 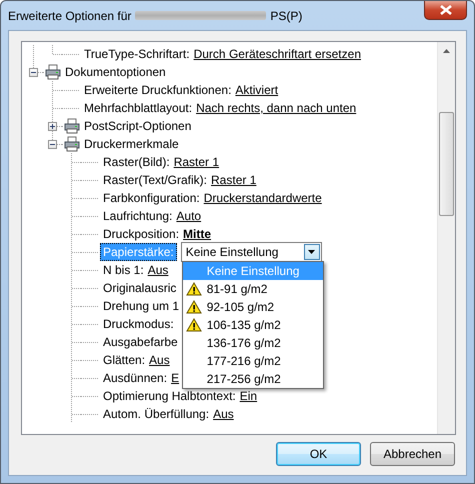 What do you see at coordinates (70, 15) in the screenshot?
I see `window-title: Erweiterte Optionen für` at bounding box center [70, 15].